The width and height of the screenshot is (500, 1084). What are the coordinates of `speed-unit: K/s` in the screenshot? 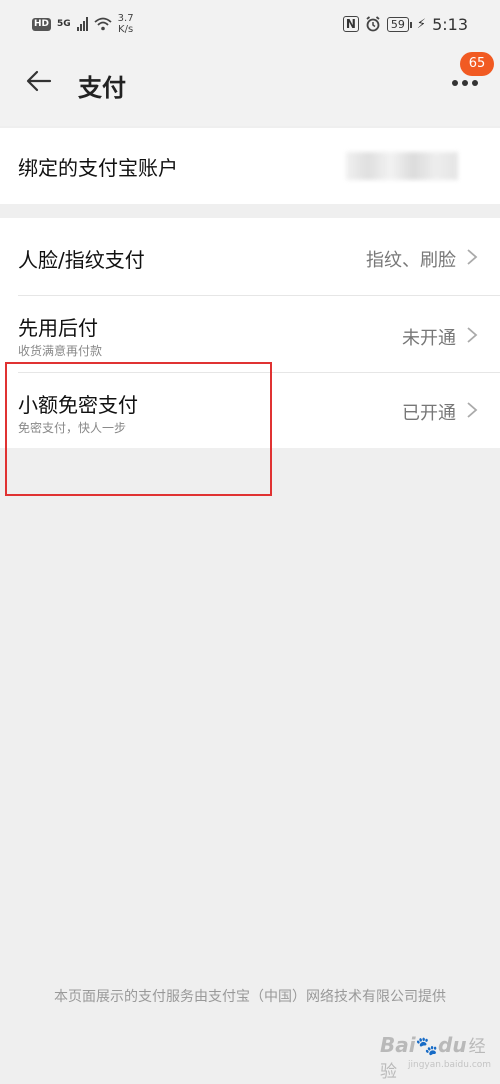 It's located at (126, 29).